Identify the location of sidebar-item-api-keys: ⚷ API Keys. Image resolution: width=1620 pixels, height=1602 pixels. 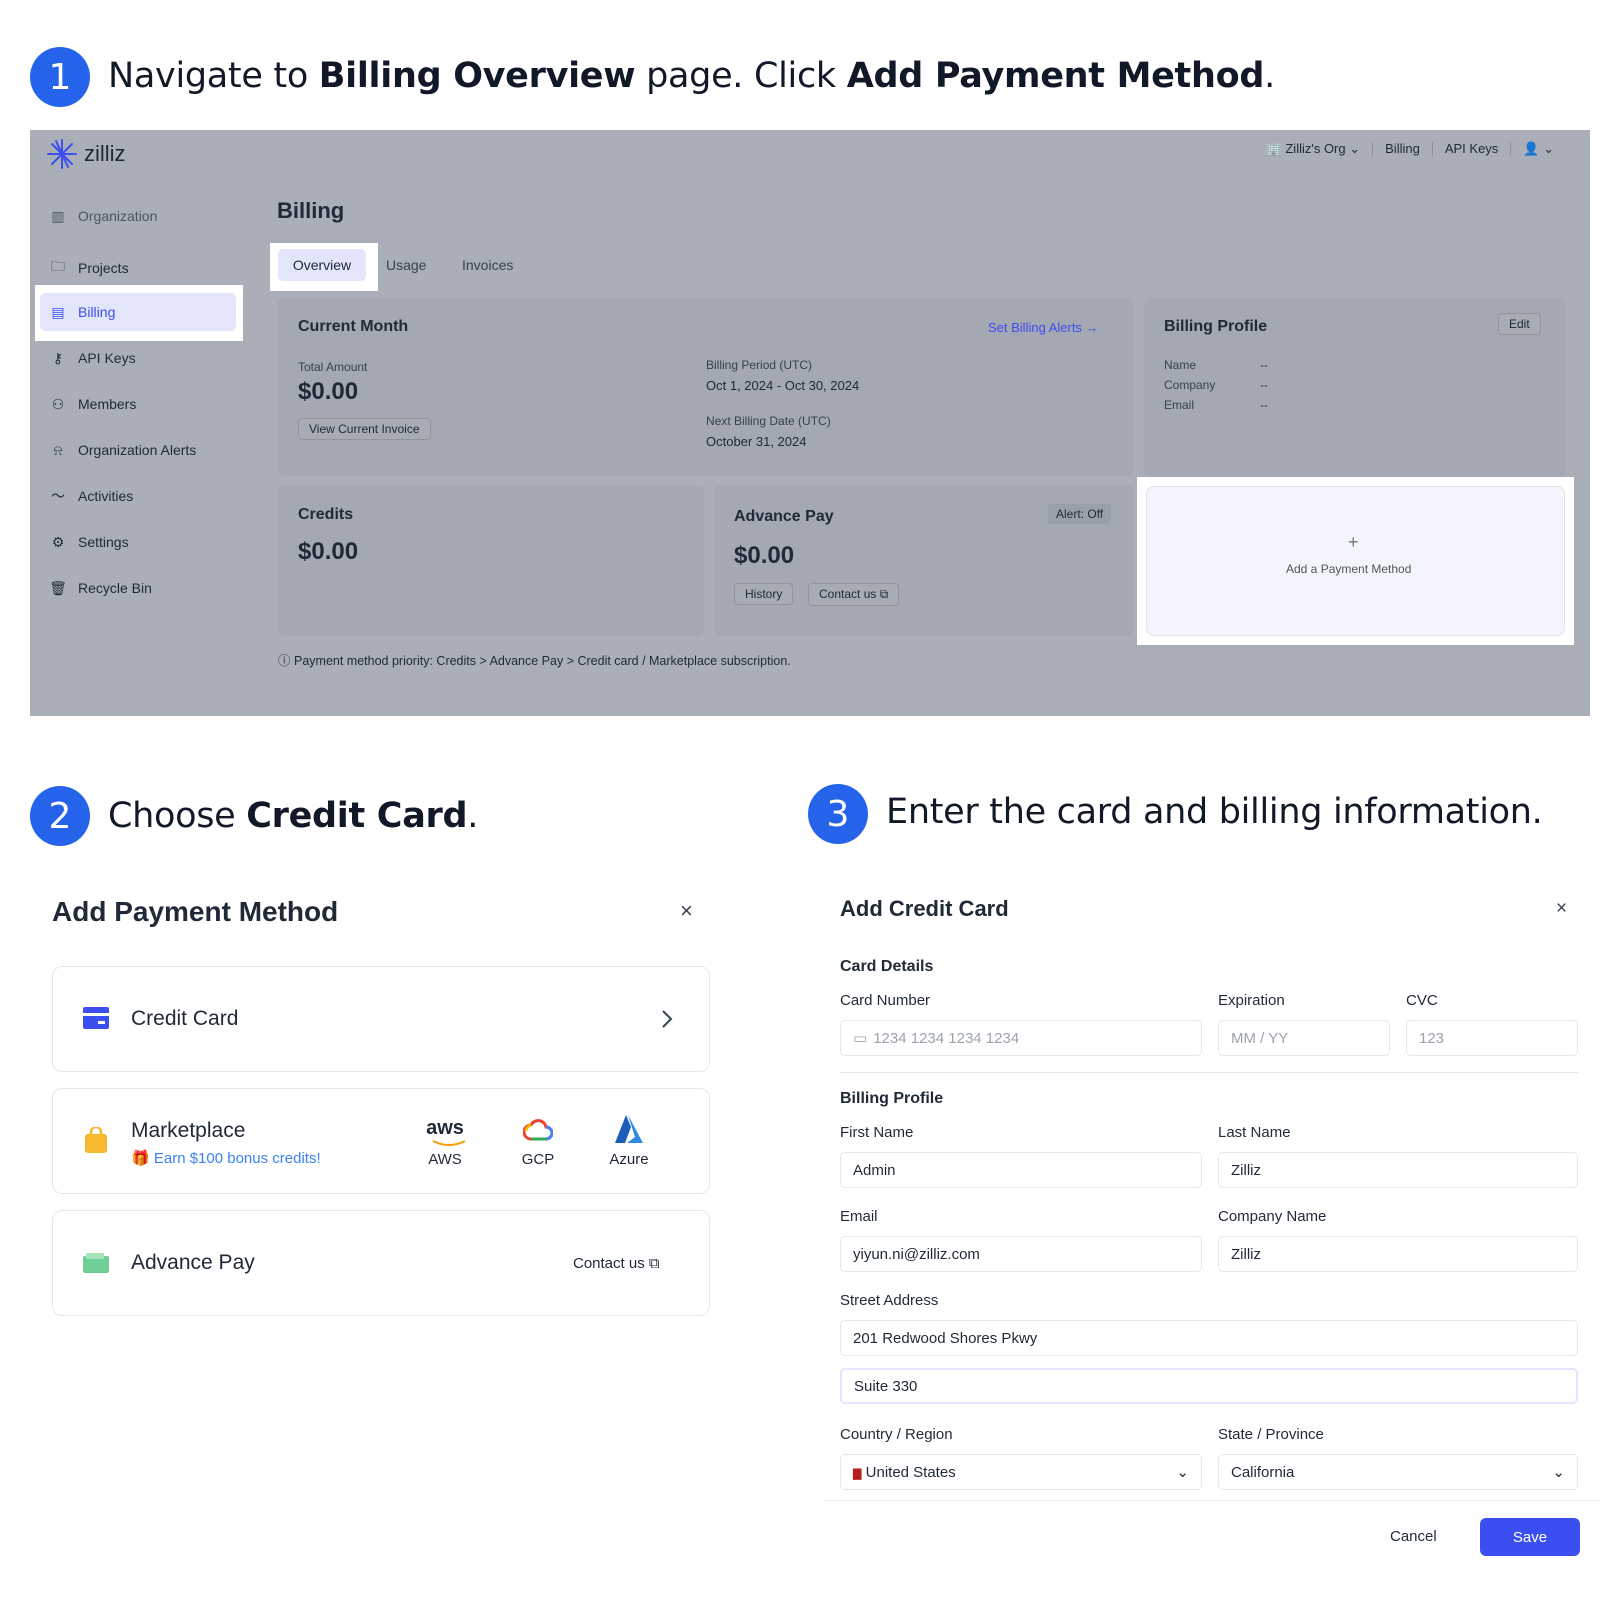
(93, 358).